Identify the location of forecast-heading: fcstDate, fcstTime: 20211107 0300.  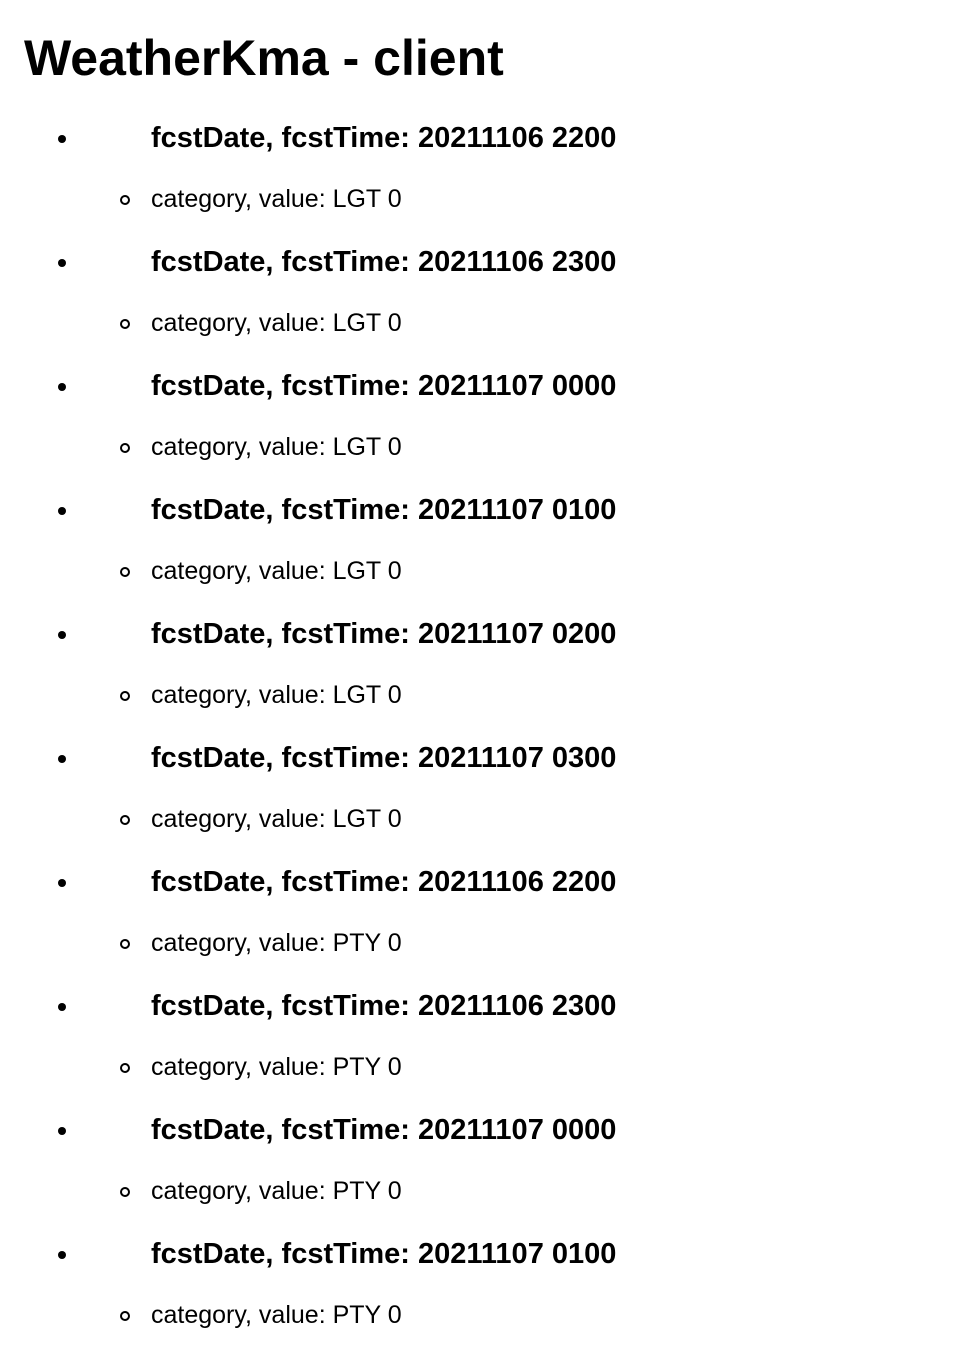
(384, 758).